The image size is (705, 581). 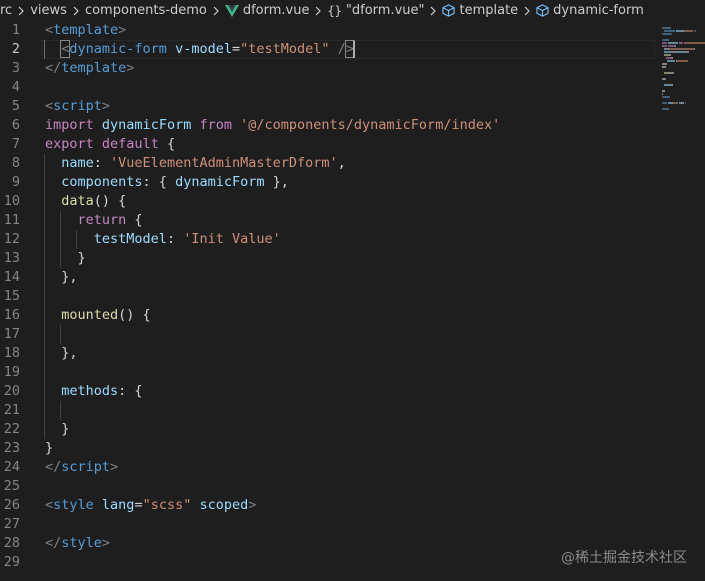 I want to click on line-number: 22, so click(x=10, y=429).